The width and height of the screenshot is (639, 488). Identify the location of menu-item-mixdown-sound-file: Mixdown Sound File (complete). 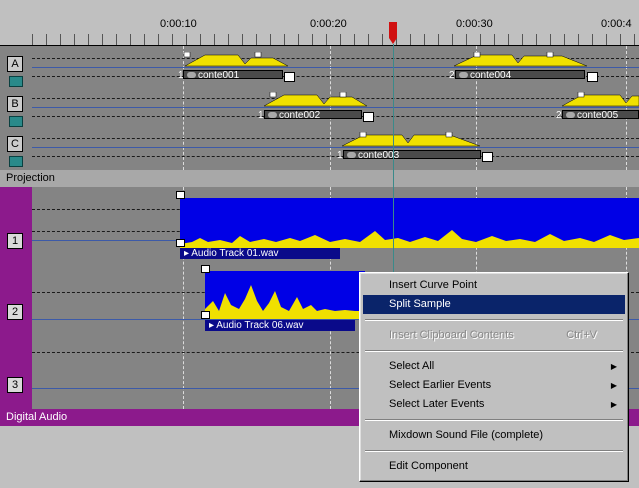
(494, 435).